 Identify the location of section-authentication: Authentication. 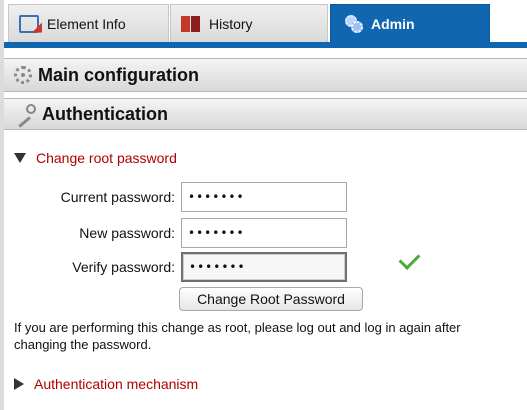
(265, 114).